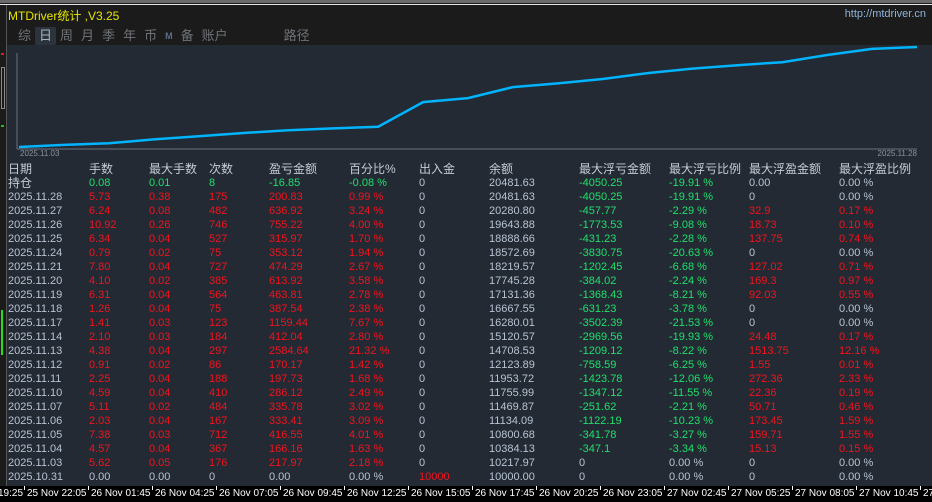 This screenshot has width=932, height=502. Describe the element at coordinates (99, 407) in the screenshot. I see `cell-lots: 5.11` at that location.